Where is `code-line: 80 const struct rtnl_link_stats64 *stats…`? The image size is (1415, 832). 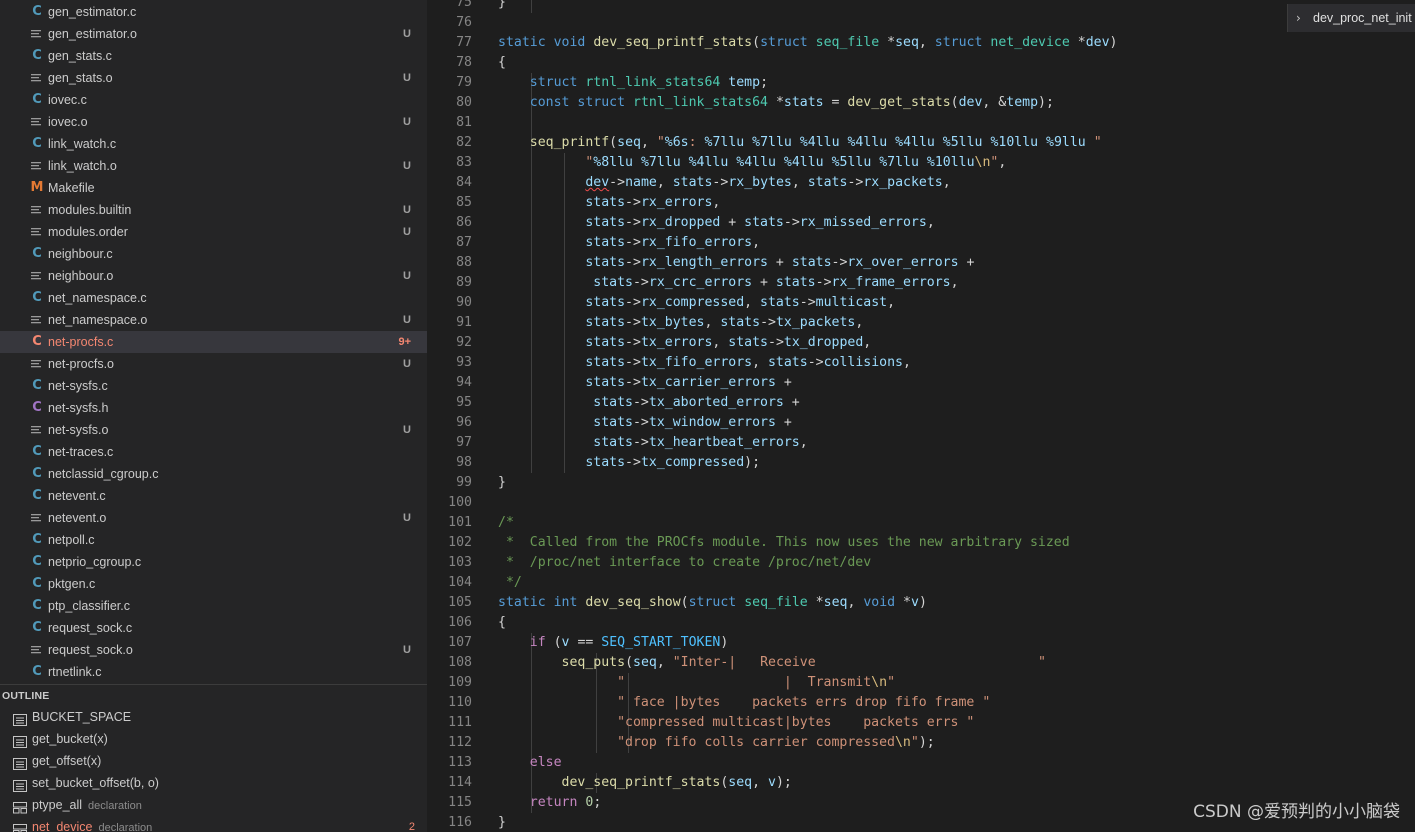 code-line: 80 const struct rtnl_link_stats64 *stats… is located at coordinates (921, 103).